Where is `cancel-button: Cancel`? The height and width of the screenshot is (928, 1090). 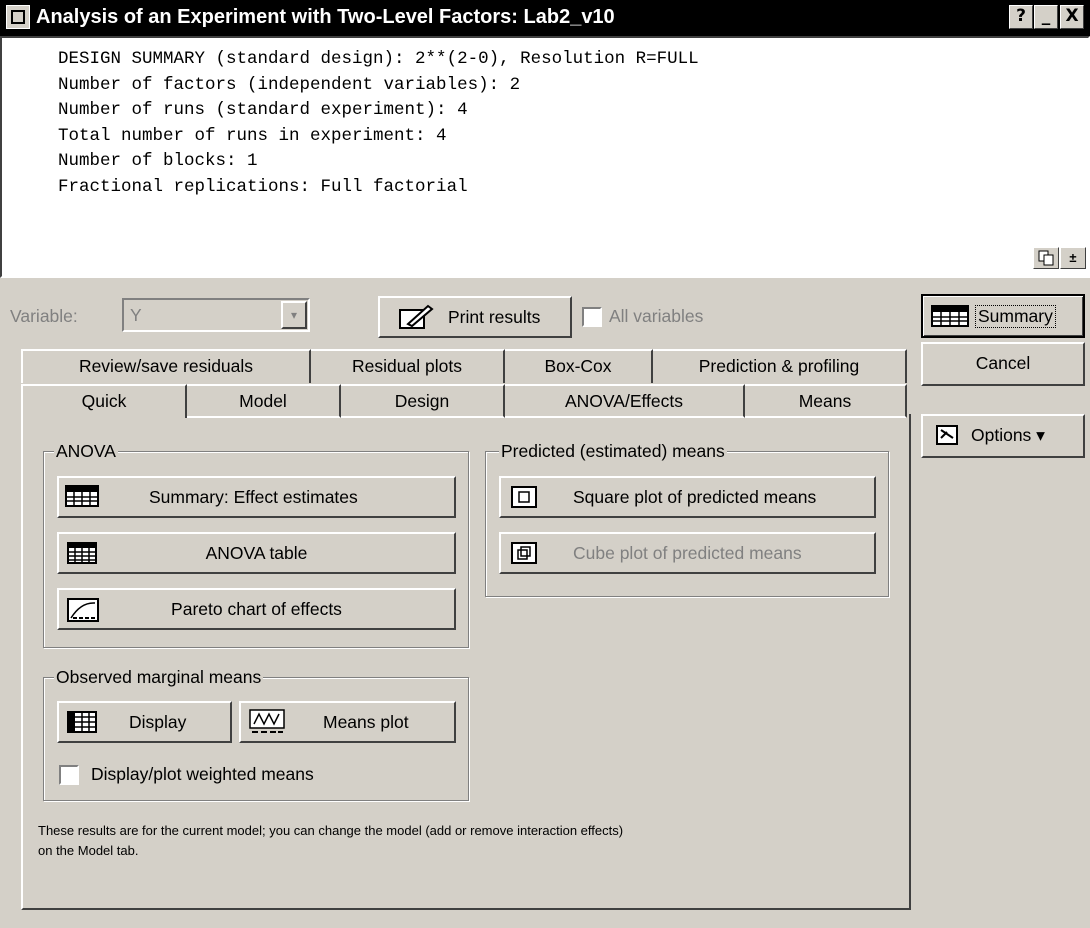 cancel-button: Cancel is located at coordinates (1003, 364).